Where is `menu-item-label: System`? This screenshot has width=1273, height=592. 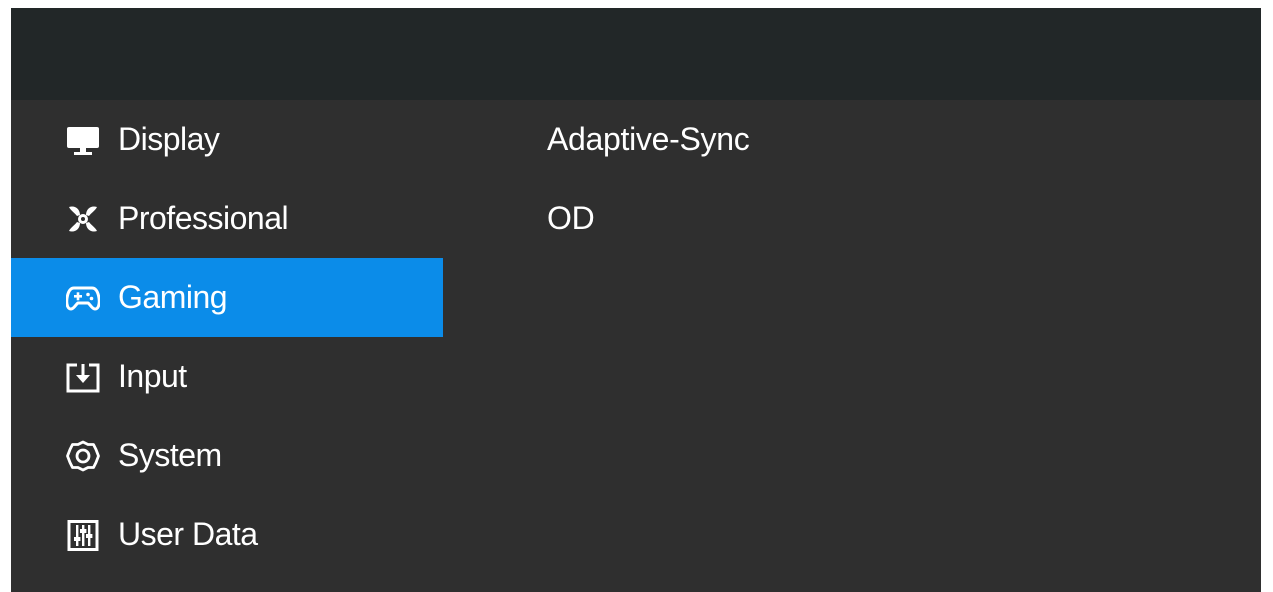 menu-item-label: System is located at coordinates (170, 455).